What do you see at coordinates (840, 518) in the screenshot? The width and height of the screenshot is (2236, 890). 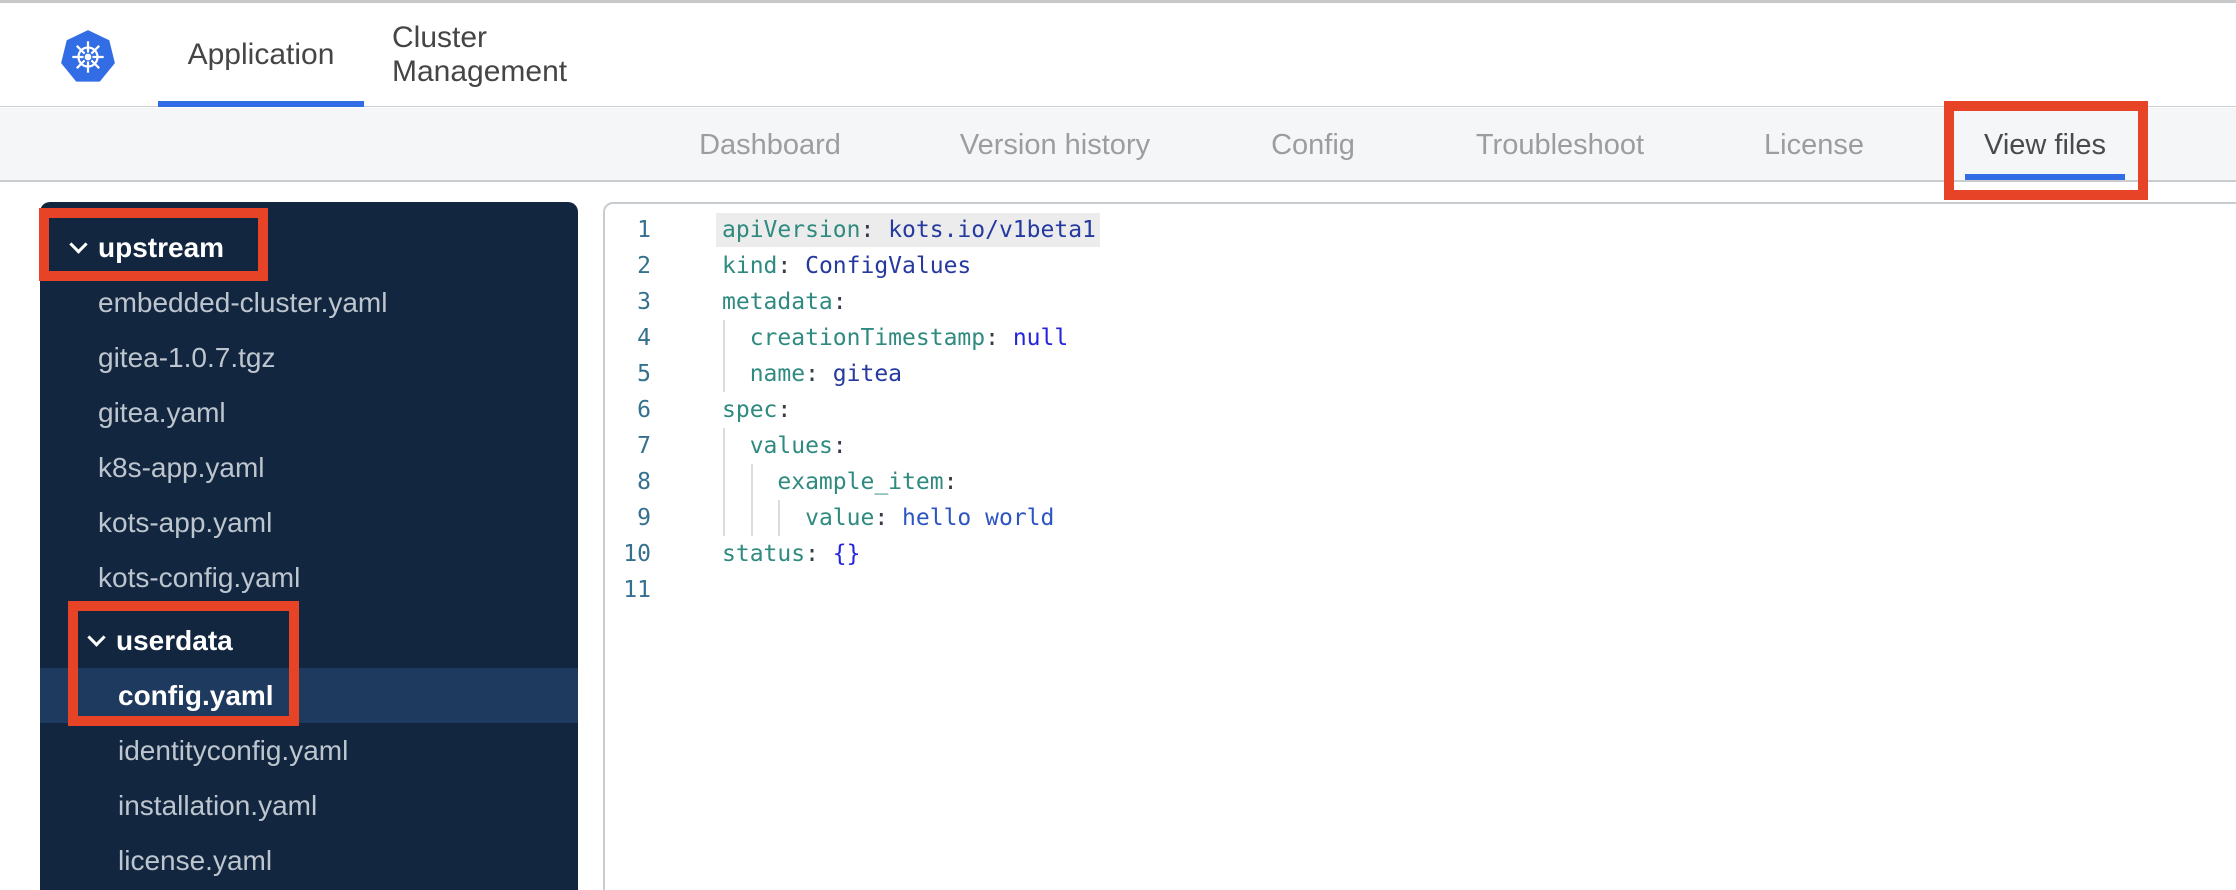 I see `code-token: value` at bounding box center [840, 518].